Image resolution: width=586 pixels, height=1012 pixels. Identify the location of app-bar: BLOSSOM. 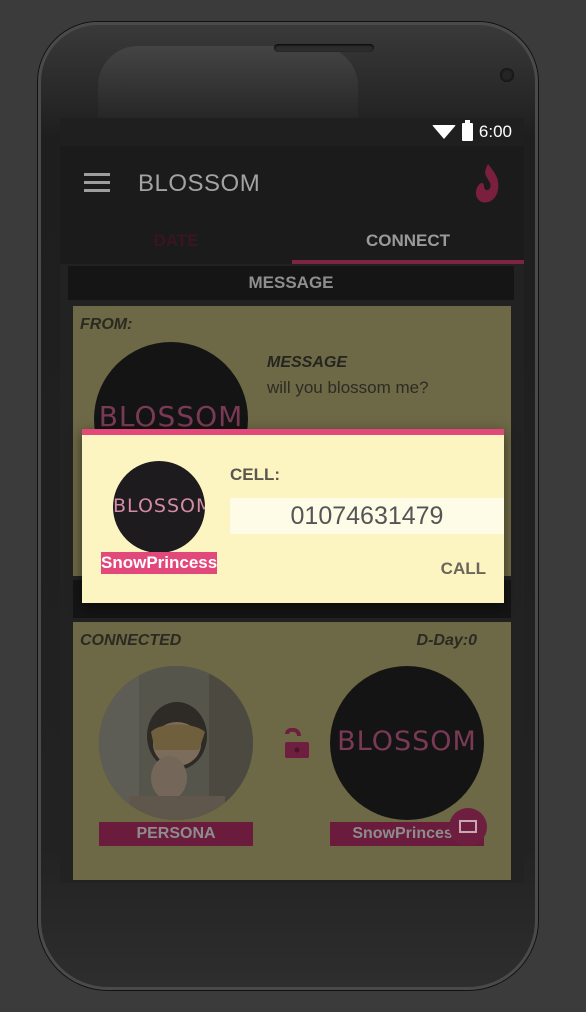
(292, 184).